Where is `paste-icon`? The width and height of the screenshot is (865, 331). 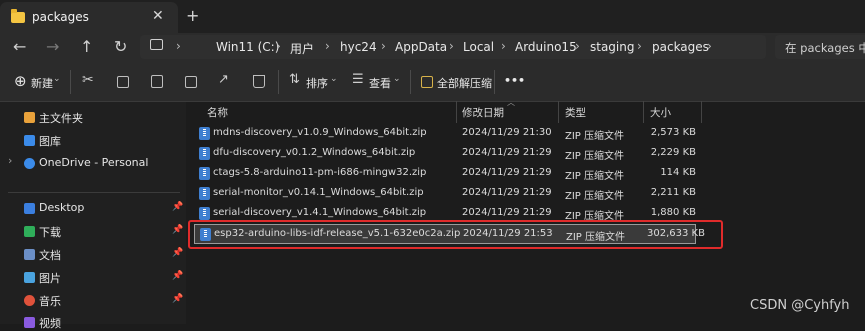
paste-icon is located at coordinates (157, 81).